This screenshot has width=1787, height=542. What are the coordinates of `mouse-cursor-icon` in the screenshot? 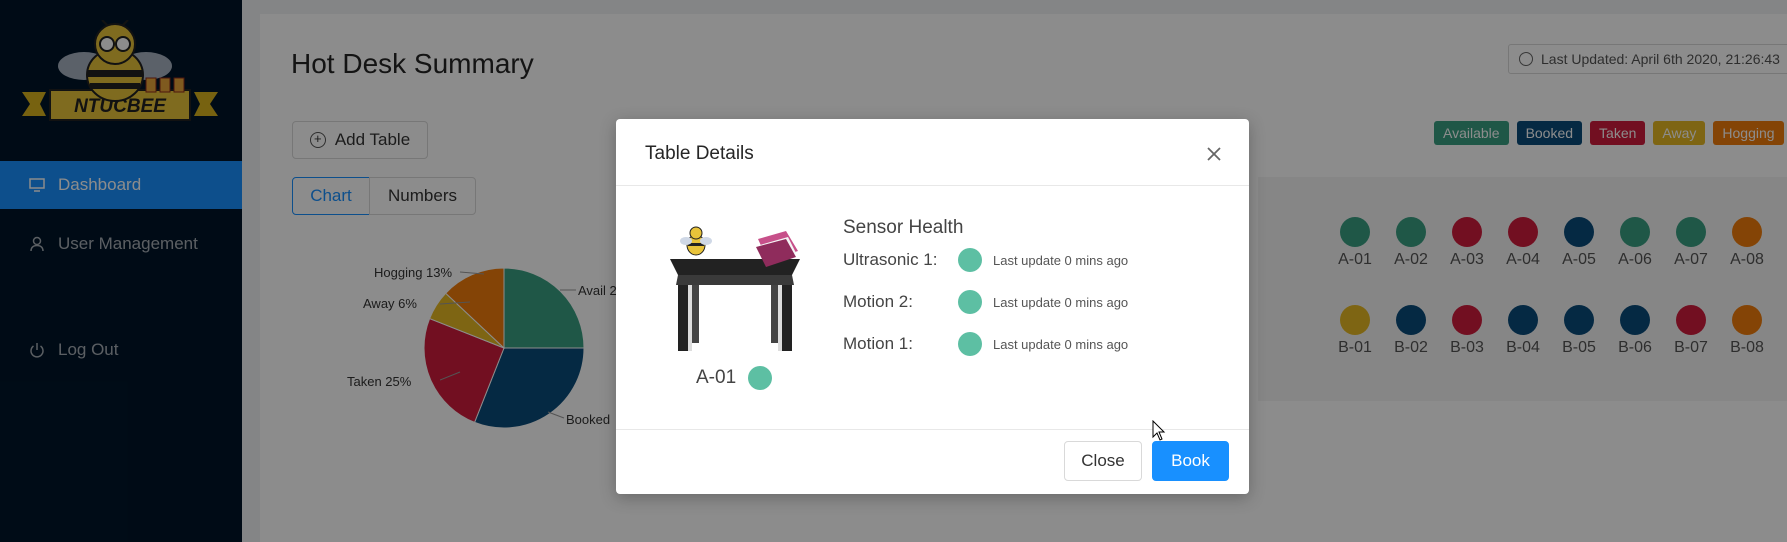 It's located at (1159, 430).